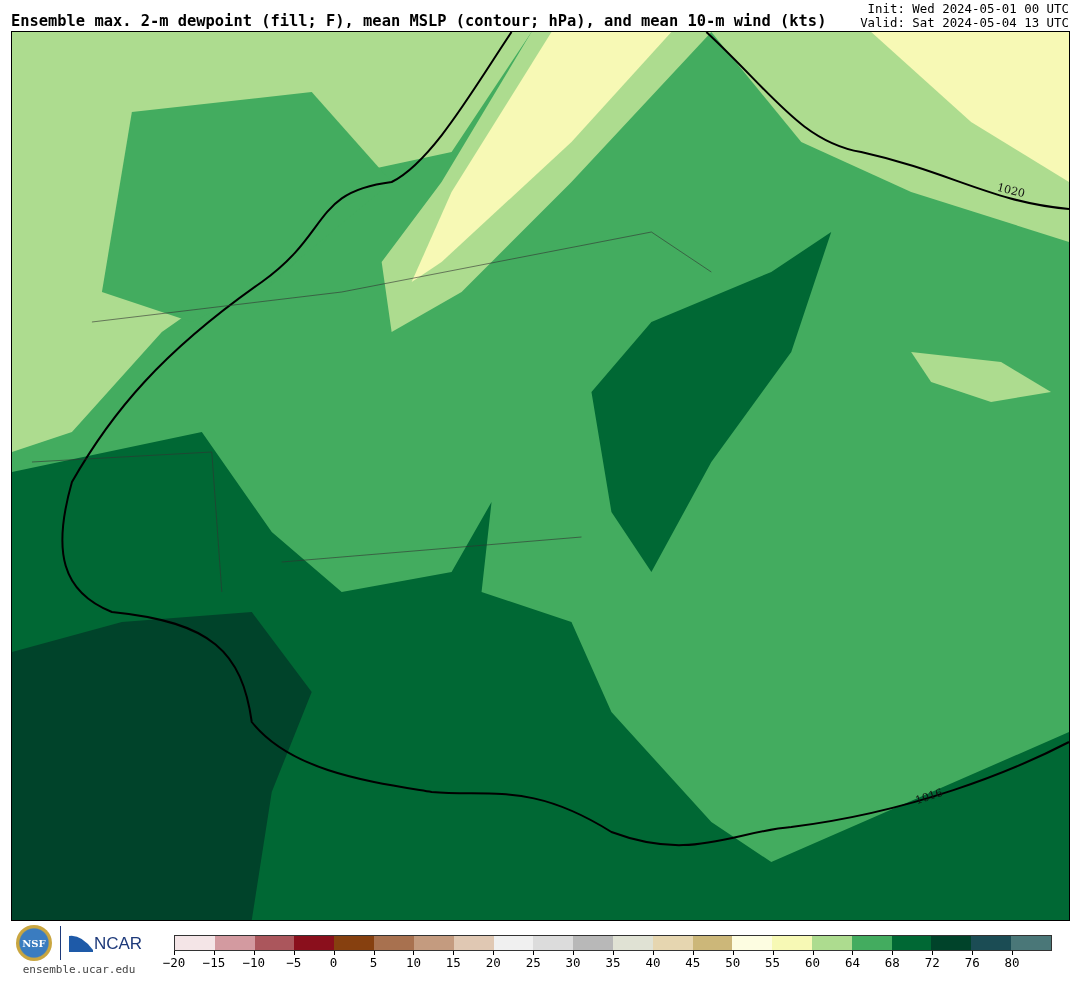  Describe the element at coordinates (174, 962) in the screenshot. I see `tick-label: −20` at that location.